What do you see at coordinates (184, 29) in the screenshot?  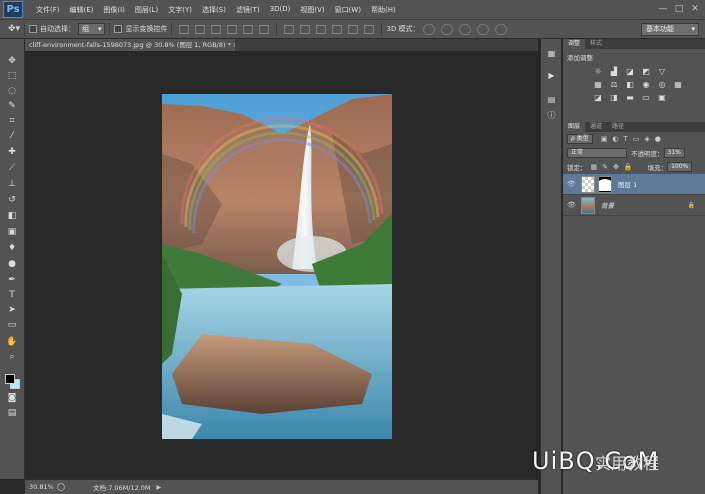 I see `align-top-icon` at bounding box center [184, 29].